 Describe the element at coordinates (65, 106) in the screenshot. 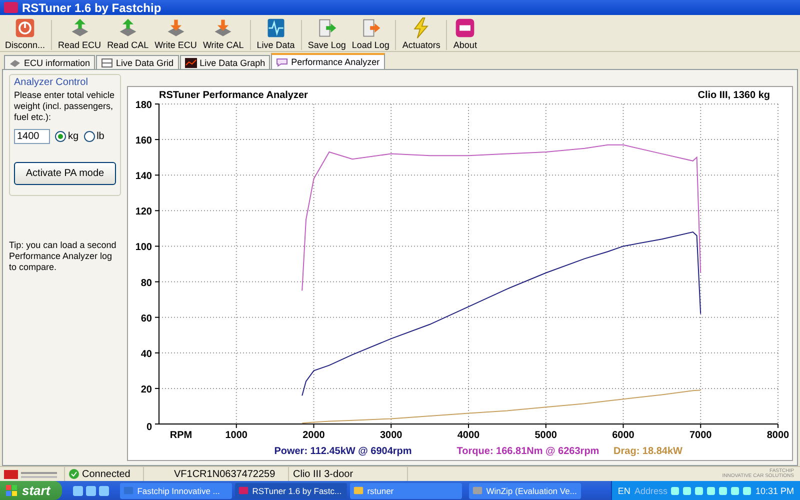

I see `weight-prompt: Please enter total vehicle weight (incl. passengers, fuel etc.):` at that location.